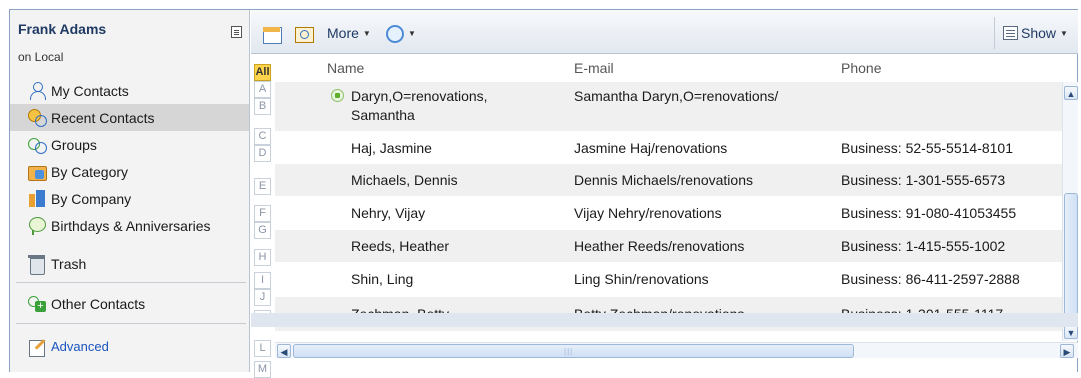 This screenshot has height=378, width=1081. Describe the element at coordinates (383, 115) in the screenshot. I see `contact-name-line2: Samantha` at that location.